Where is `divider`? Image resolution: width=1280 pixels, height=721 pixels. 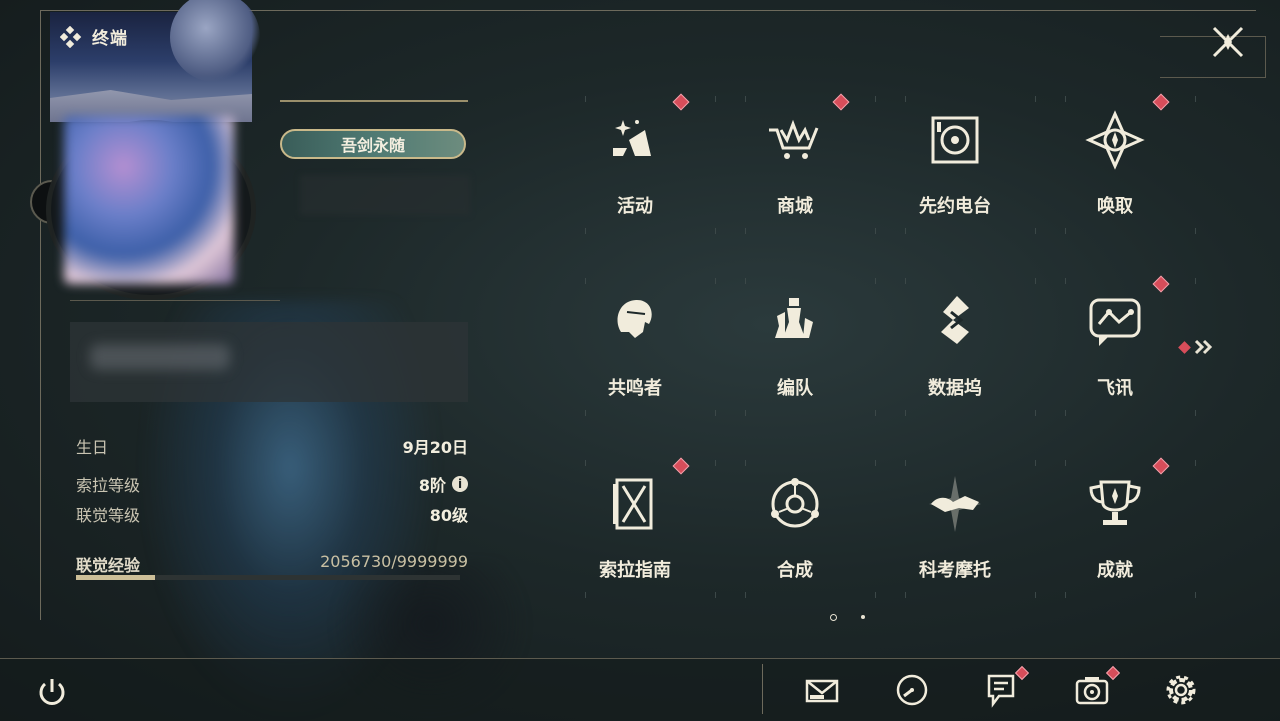
divider is located at coordinates (175, 300).